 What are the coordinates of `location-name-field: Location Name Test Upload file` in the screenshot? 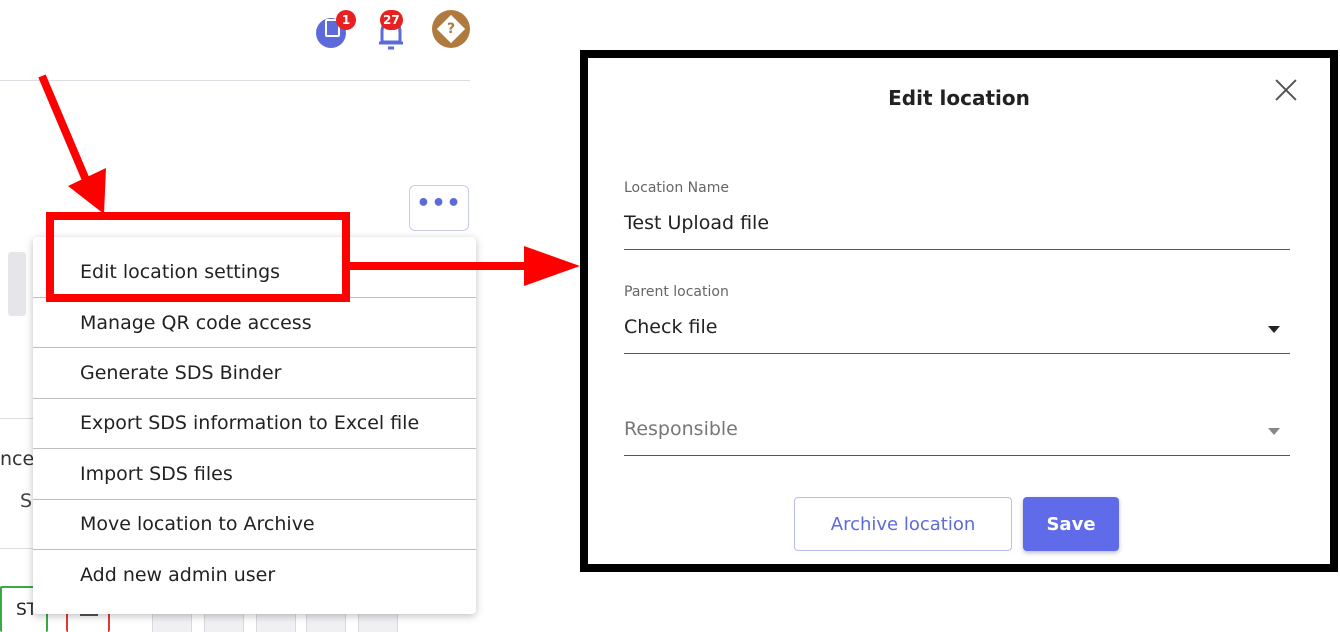 It's located at (957, 213).